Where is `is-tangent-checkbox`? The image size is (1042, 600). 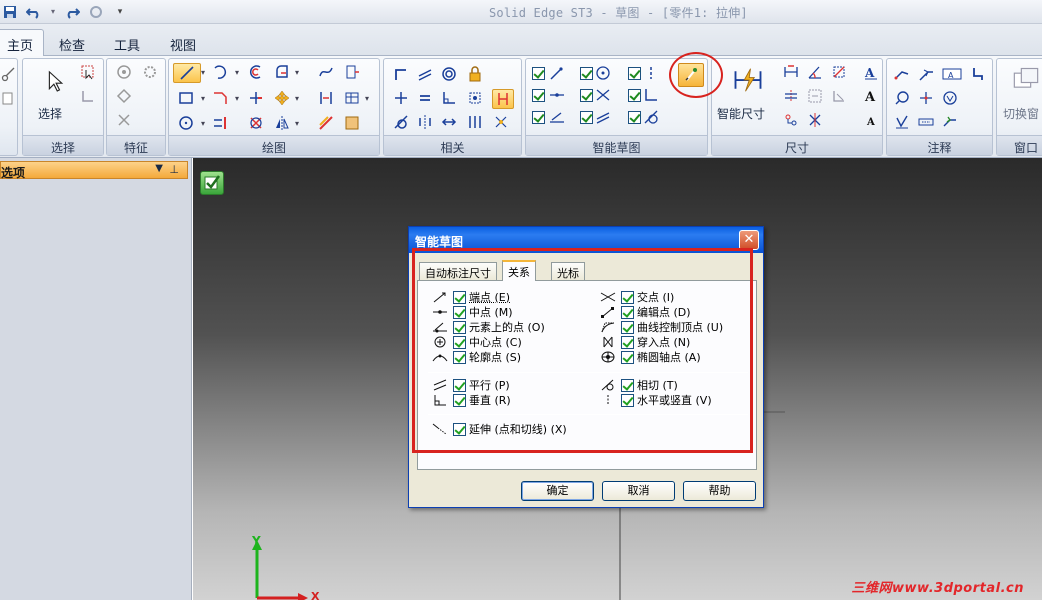 is-tangent-checkbox is located at coordinates (634, 117).